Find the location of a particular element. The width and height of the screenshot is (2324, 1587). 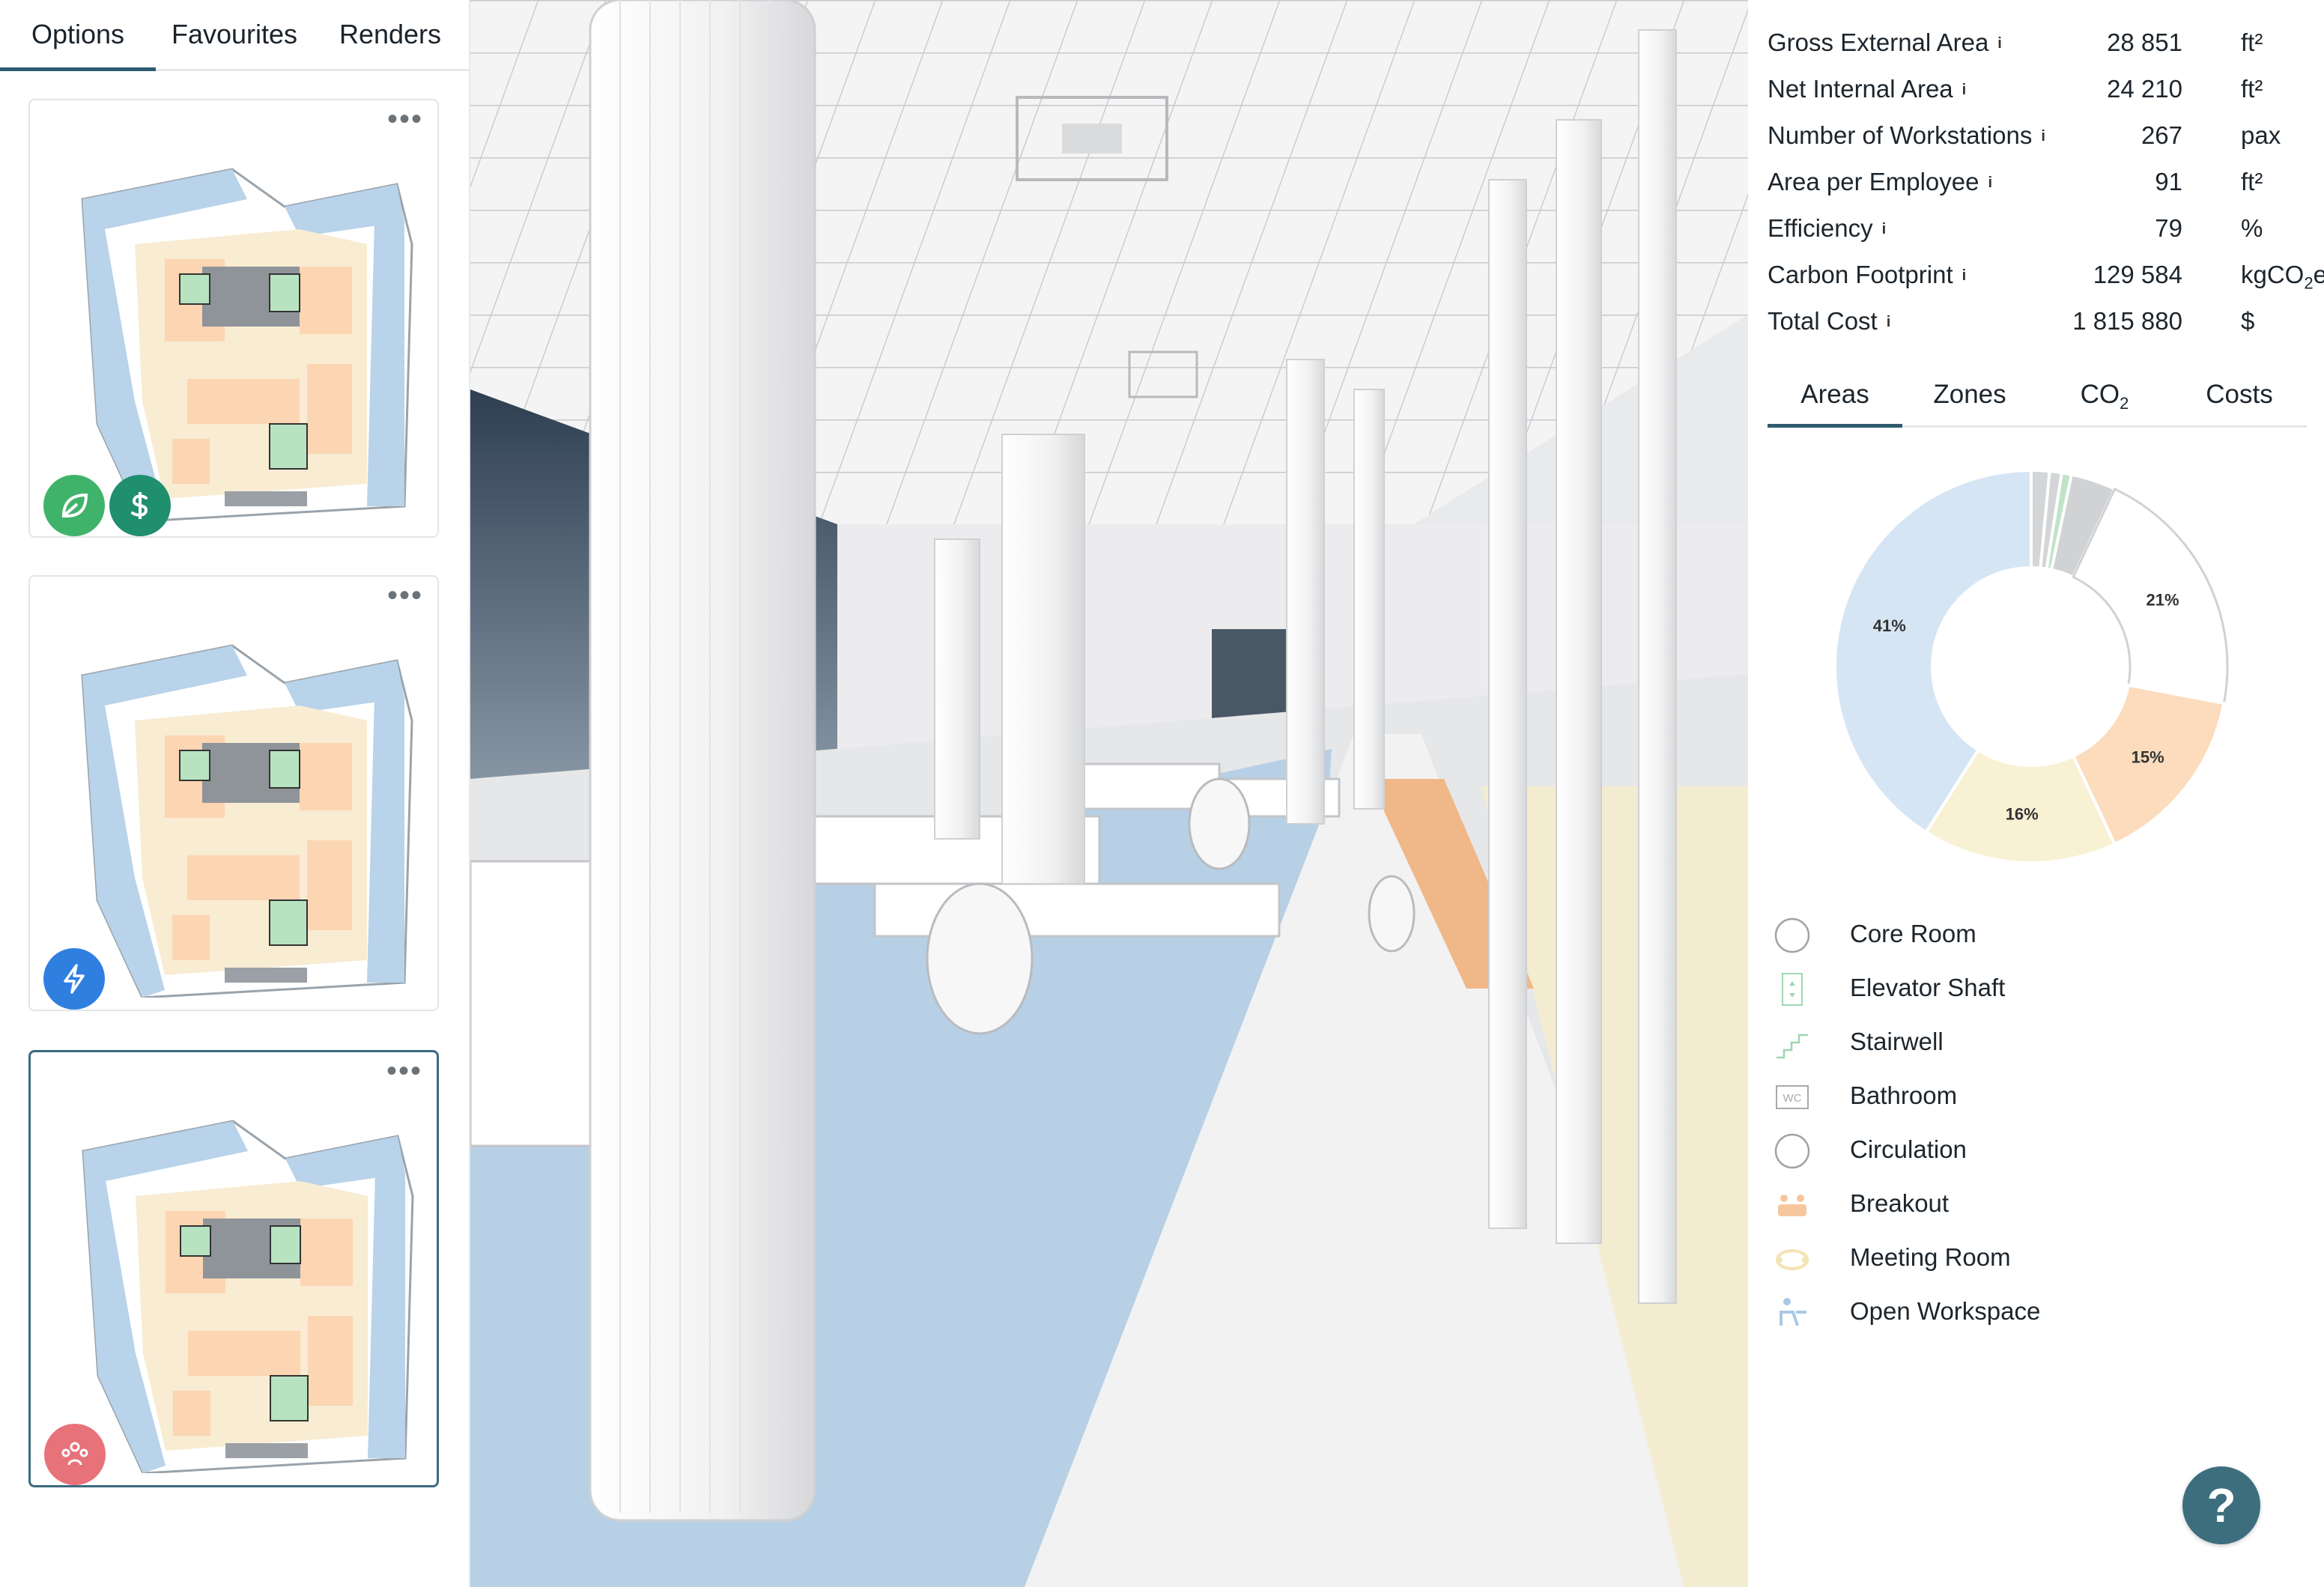

metric-unit: % is located at coordinates (2252, 228).